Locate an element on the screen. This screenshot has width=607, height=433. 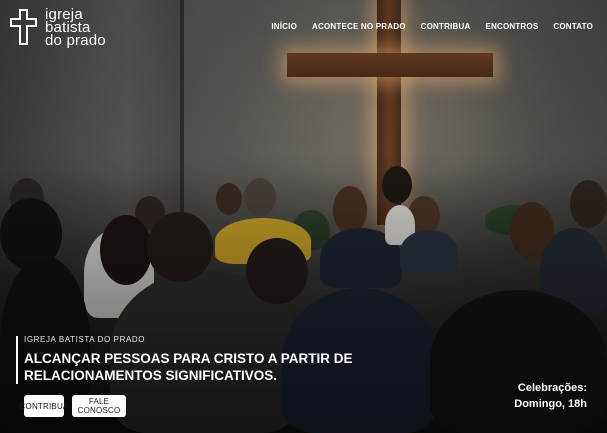
cross-icon is located at coordinates (23, 27).